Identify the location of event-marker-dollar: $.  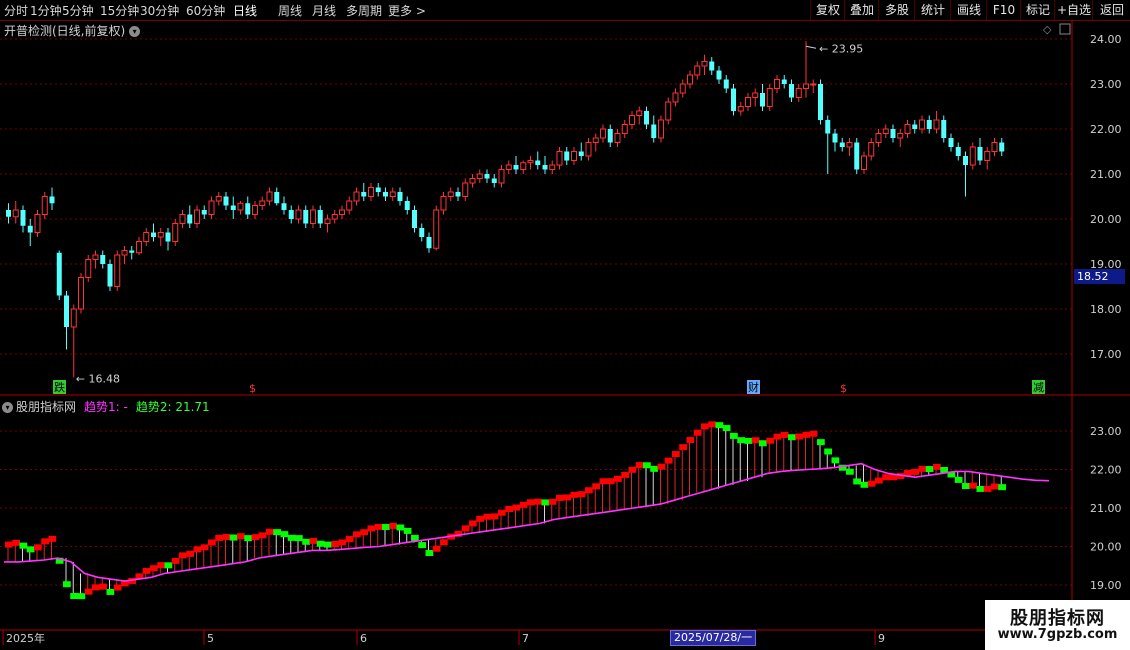
(843, 388).